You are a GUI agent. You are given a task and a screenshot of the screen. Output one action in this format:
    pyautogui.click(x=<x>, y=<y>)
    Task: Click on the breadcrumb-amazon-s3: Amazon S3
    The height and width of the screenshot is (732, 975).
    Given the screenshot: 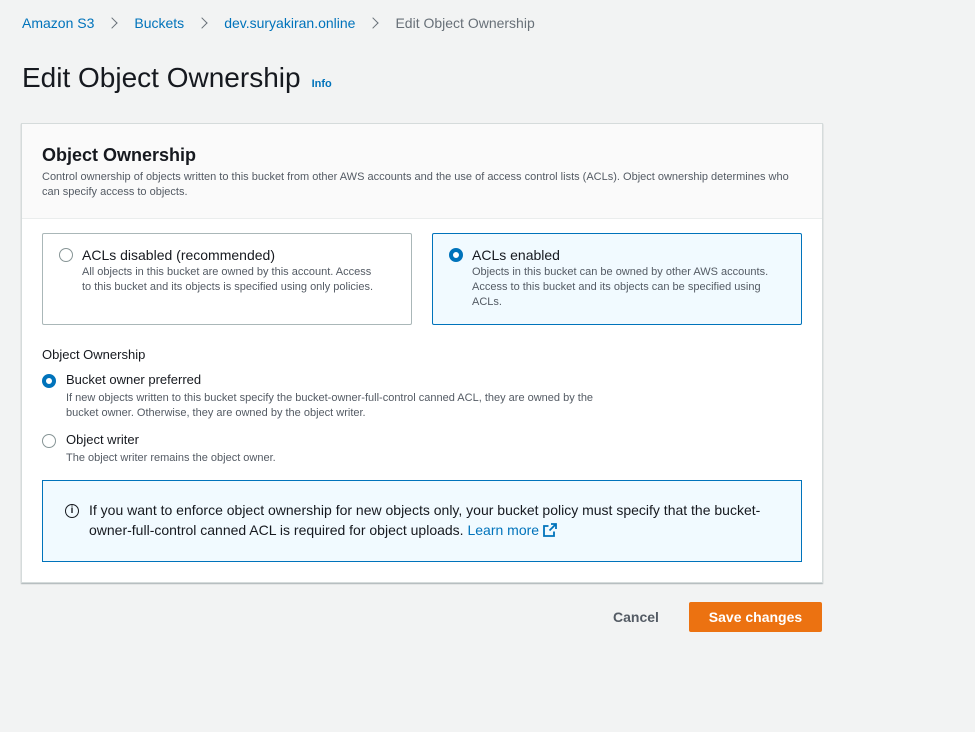 What is the action you would take?
    pyautogui.click(x=58, y=23)
    